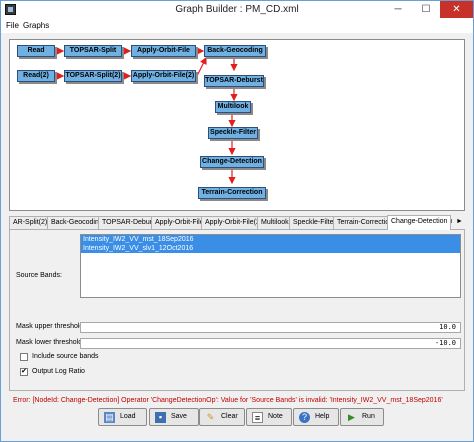 The image size is (474, 442). I want to click on band-item: Intensity_IW2_VV_mst_18Sep2016, so click(270, 239).